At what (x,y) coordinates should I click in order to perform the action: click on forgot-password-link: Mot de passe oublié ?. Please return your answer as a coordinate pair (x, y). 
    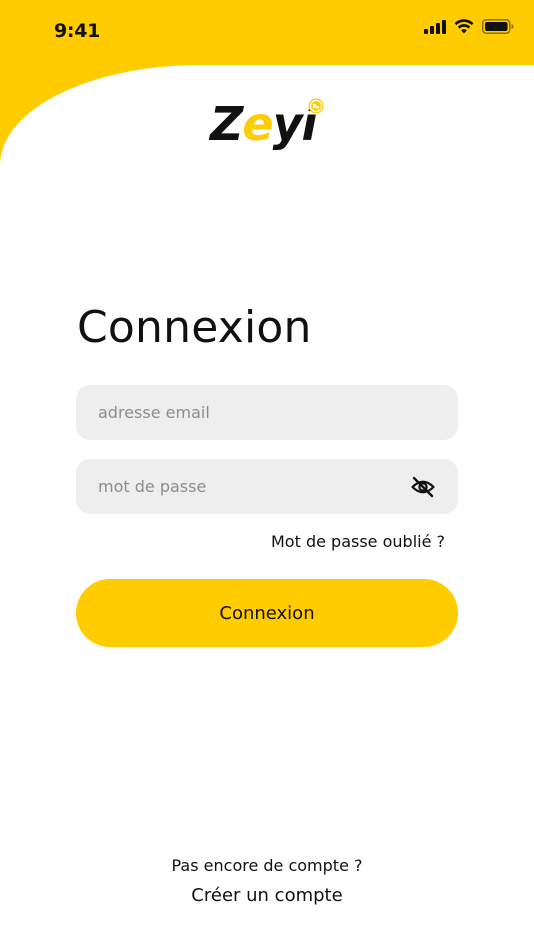
    Looking at the image, I should click on (358, 541).